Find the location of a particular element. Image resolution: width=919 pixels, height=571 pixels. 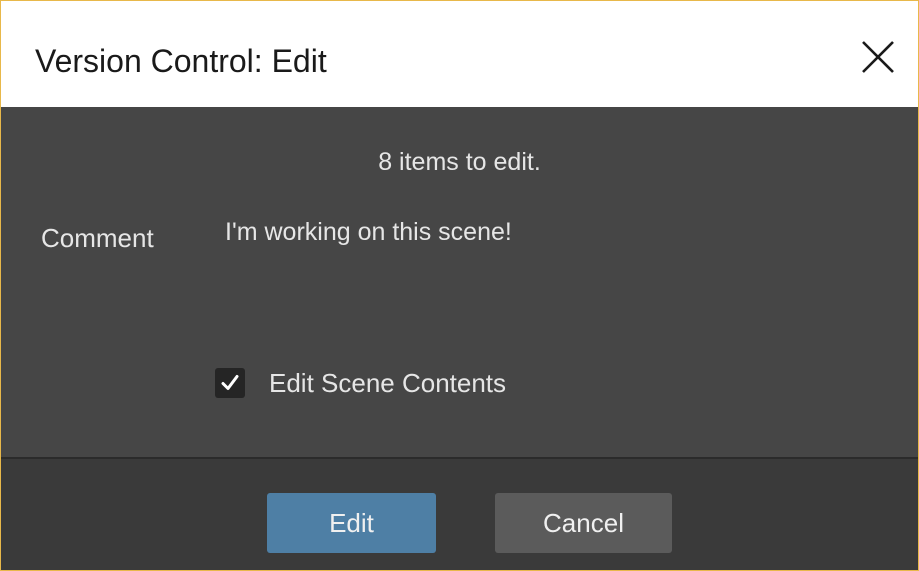

edit-scene-contents-toggle: Edit Scene Contents is located at coordinates (360, 383).